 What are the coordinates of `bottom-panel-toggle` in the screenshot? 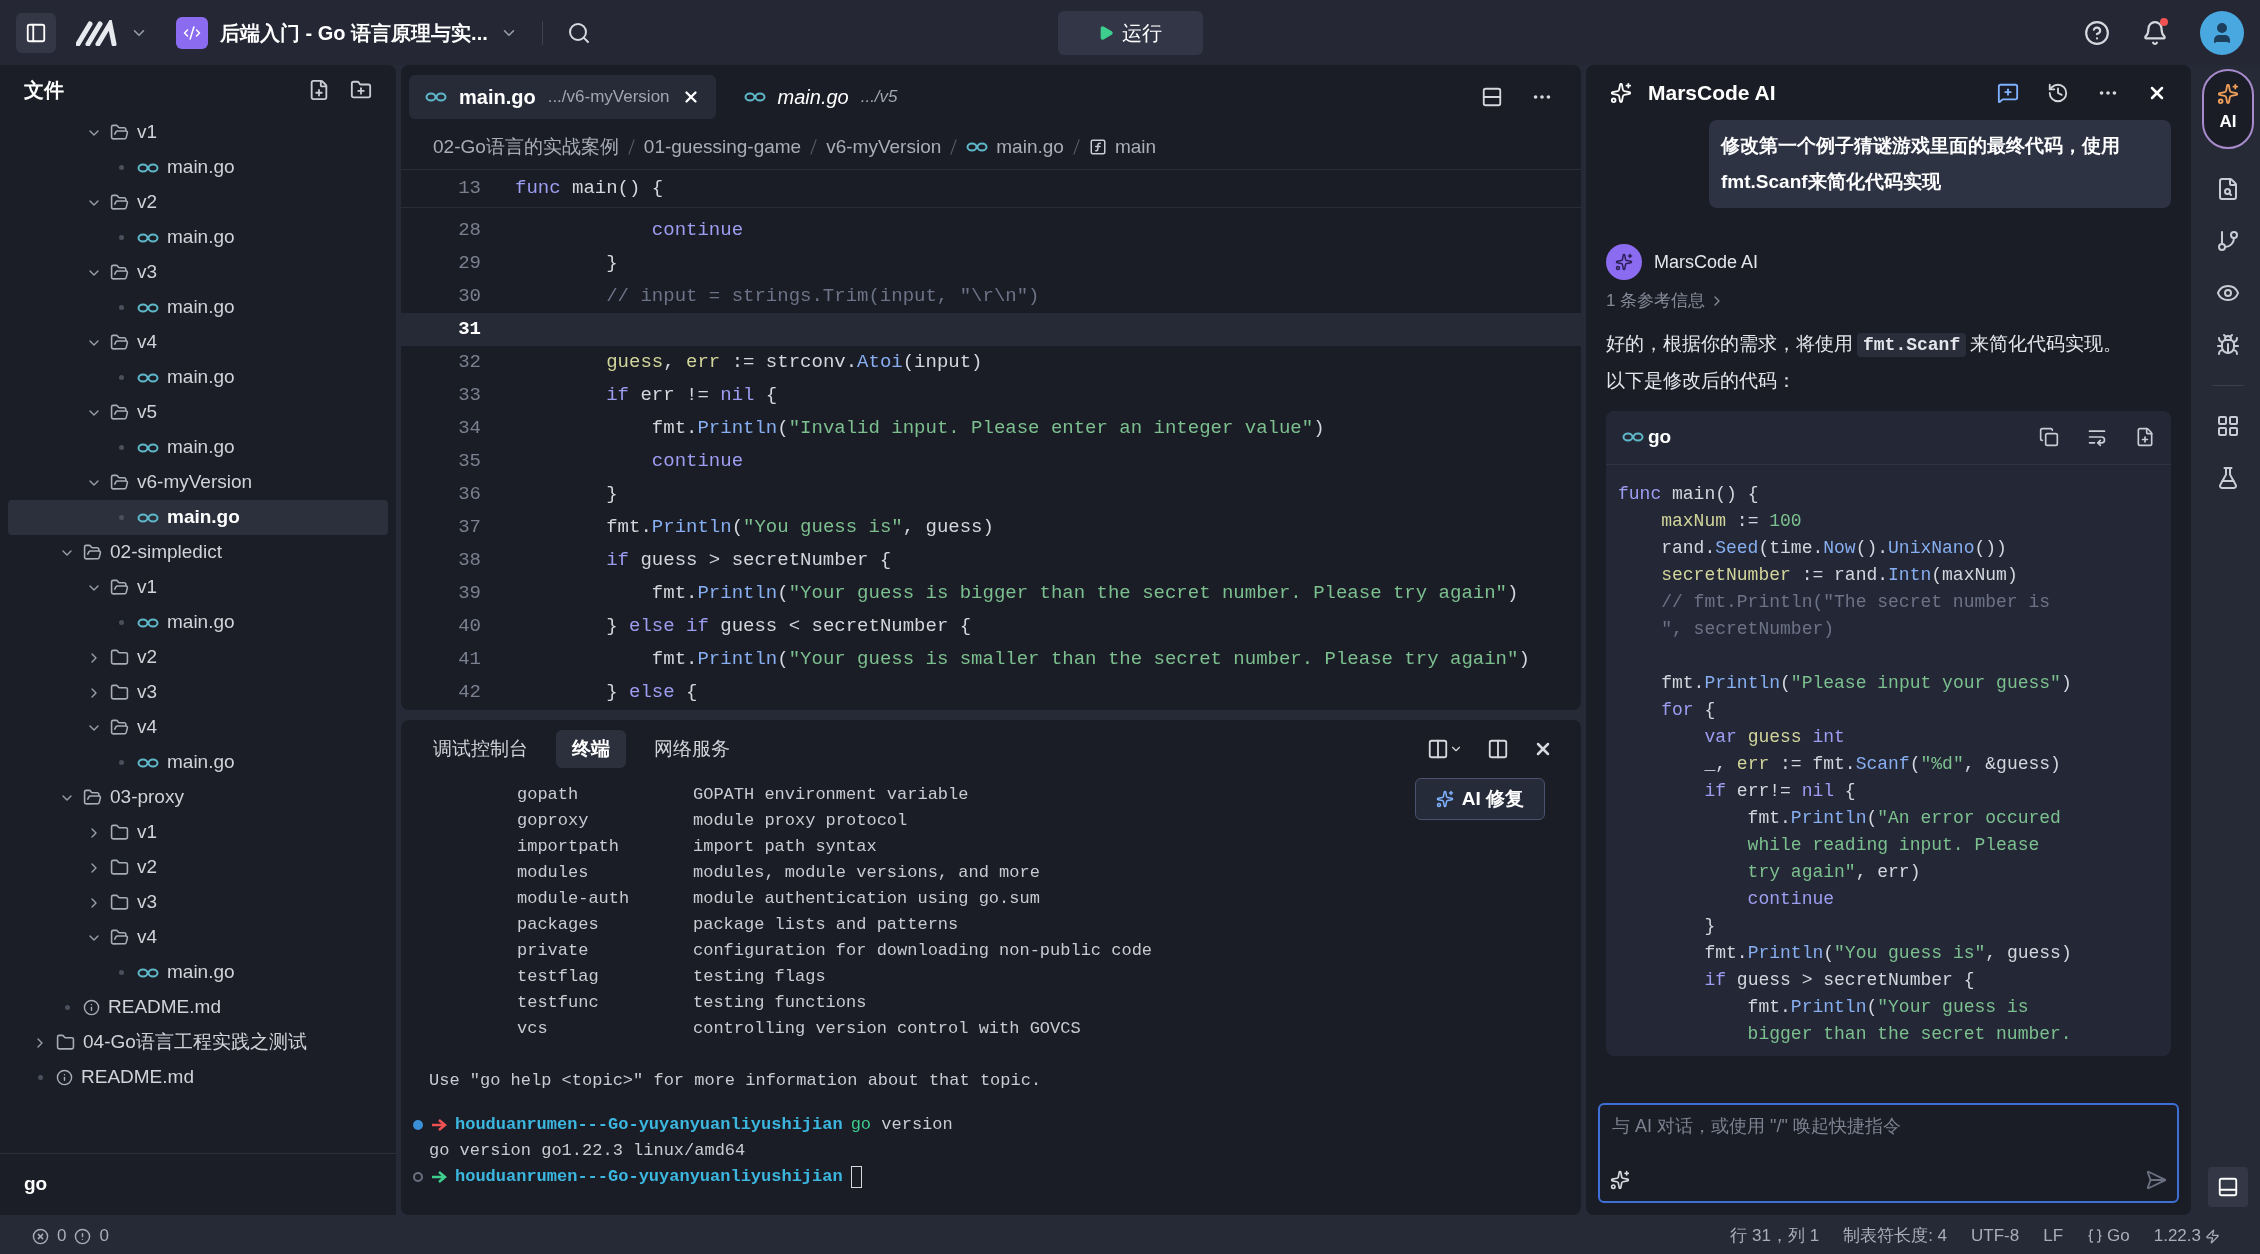 It's located at (2228, 1187).